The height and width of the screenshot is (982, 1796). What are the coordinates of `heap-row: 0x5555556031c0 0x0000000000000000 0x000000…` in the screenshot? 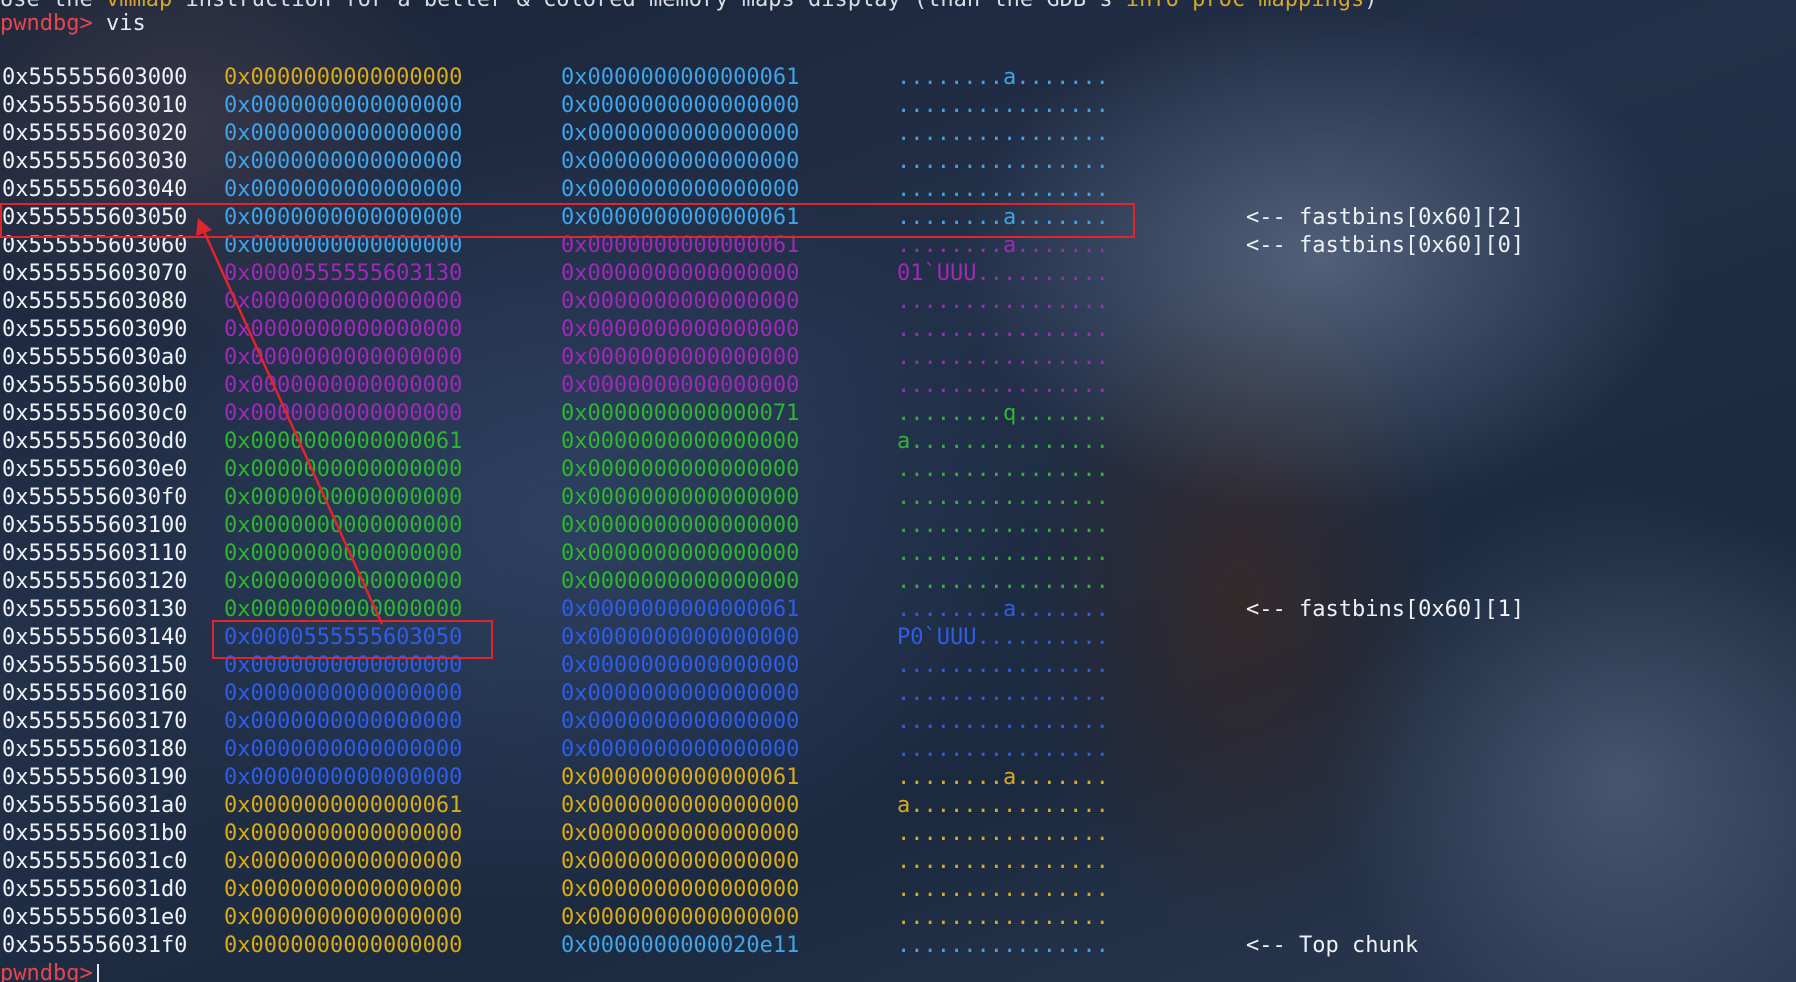 It's located at (898, 862).